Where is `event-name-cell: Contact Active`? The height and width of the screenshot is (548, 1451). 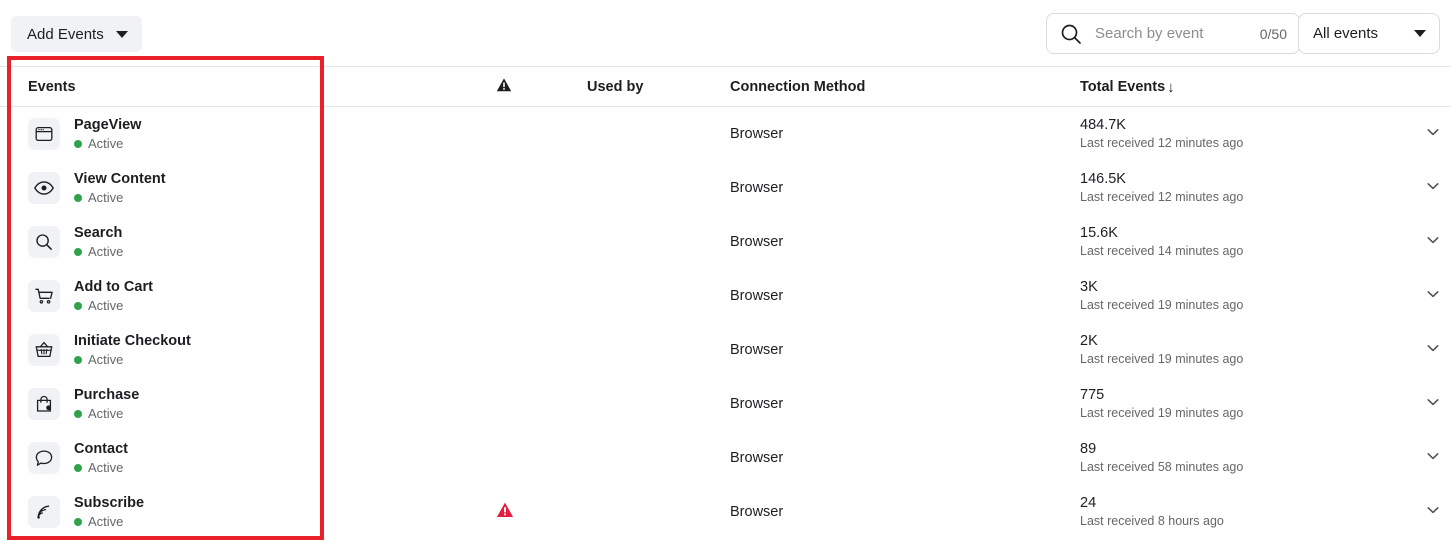 event-name-cell: Contact Active is located at coordinates (78, 458).